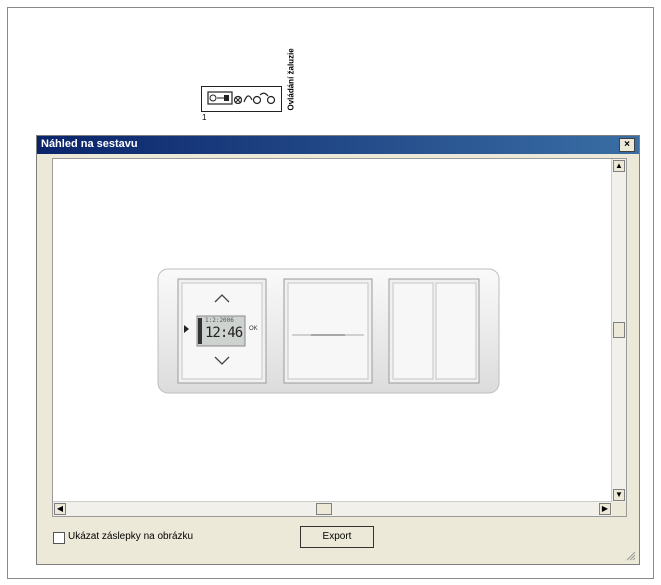 This screenshot has height=585, width=661. Describe the element at coordinates (291, 79) in the screenshot. I see `schematic-label: Ovládání žaluzie` at that location.